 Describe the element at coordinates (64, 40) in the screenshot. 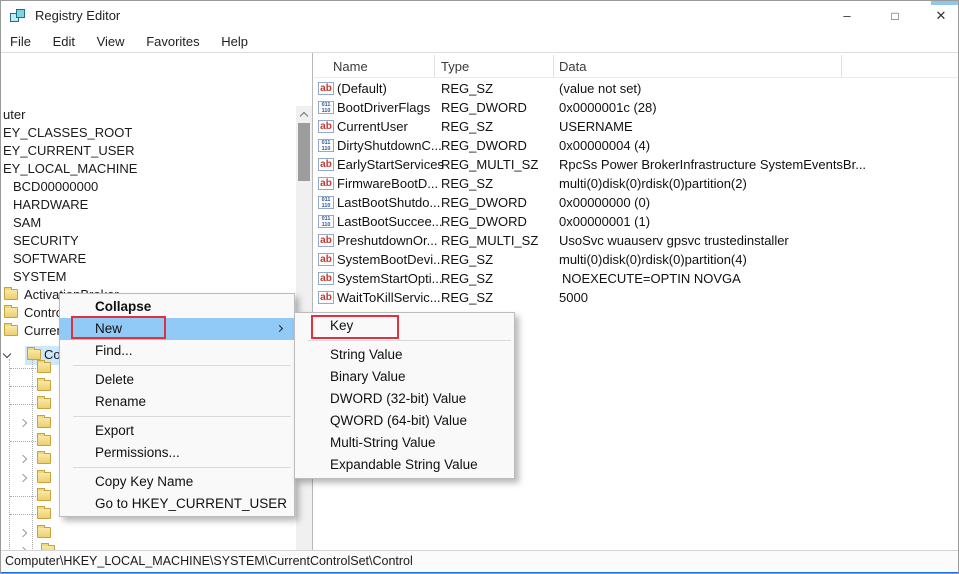

I see `menu-edit: Edit` at that location.